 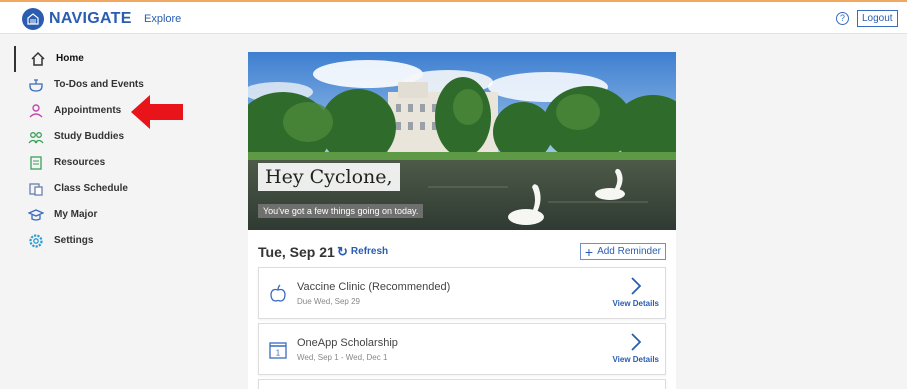 What do you see at coordinates (462, 384) in the screenshot?
I see `event-card-partial` at bounding box center [462, 384].